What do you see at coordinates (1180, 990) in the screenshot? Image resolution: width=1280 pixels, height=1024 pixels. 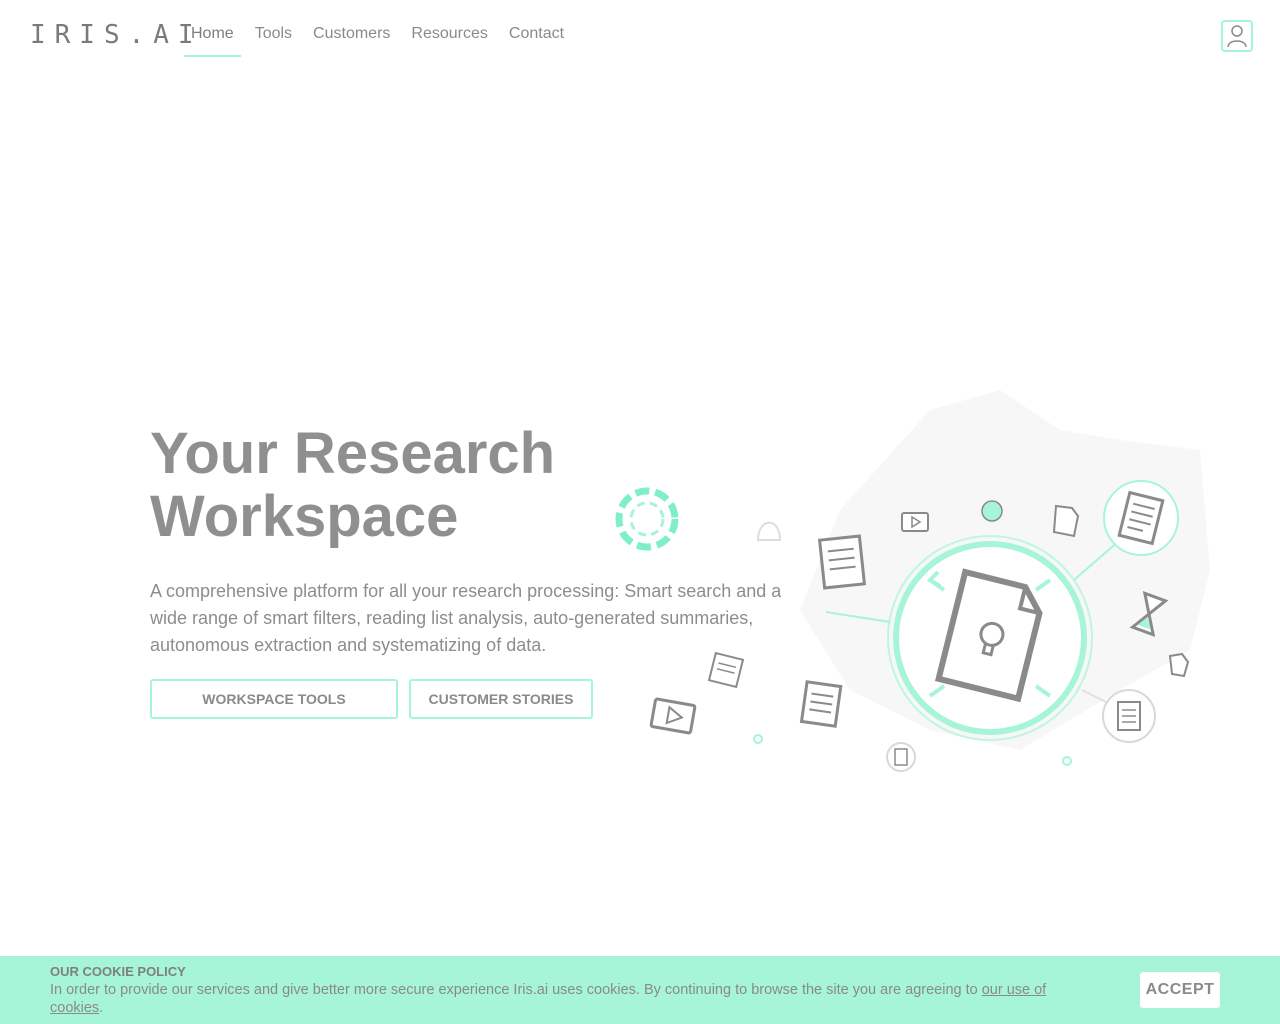 I see `accept-cookies-button: ACCEPT` at bounding box center [1180, 990].